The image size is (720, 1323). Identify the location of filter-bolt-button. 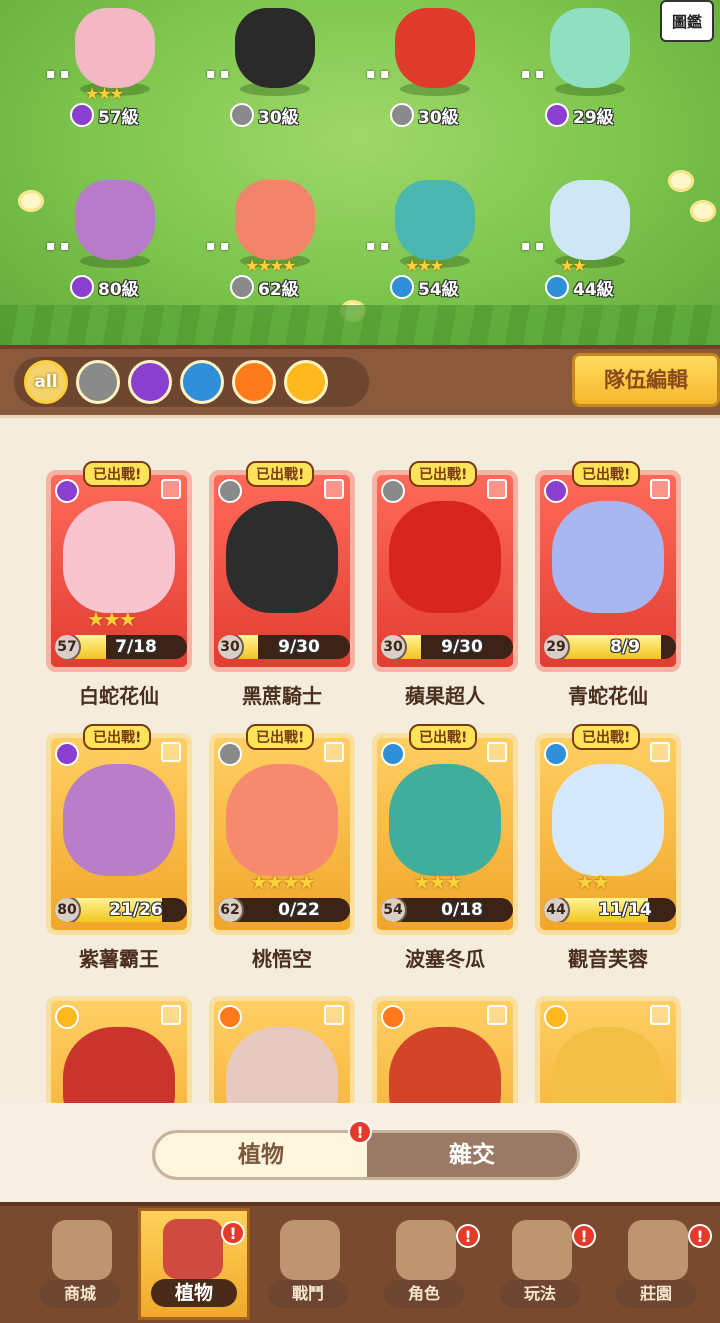
(306, 382).